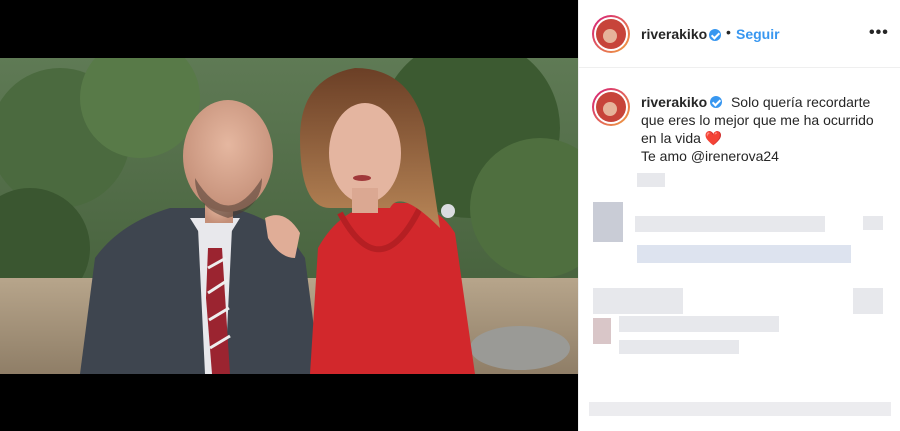 The height and width of the screenshot is (431, 900). Describe the element at coordinates (651, 180) in the screenshot. I see `blurred-timestamp` at that location.